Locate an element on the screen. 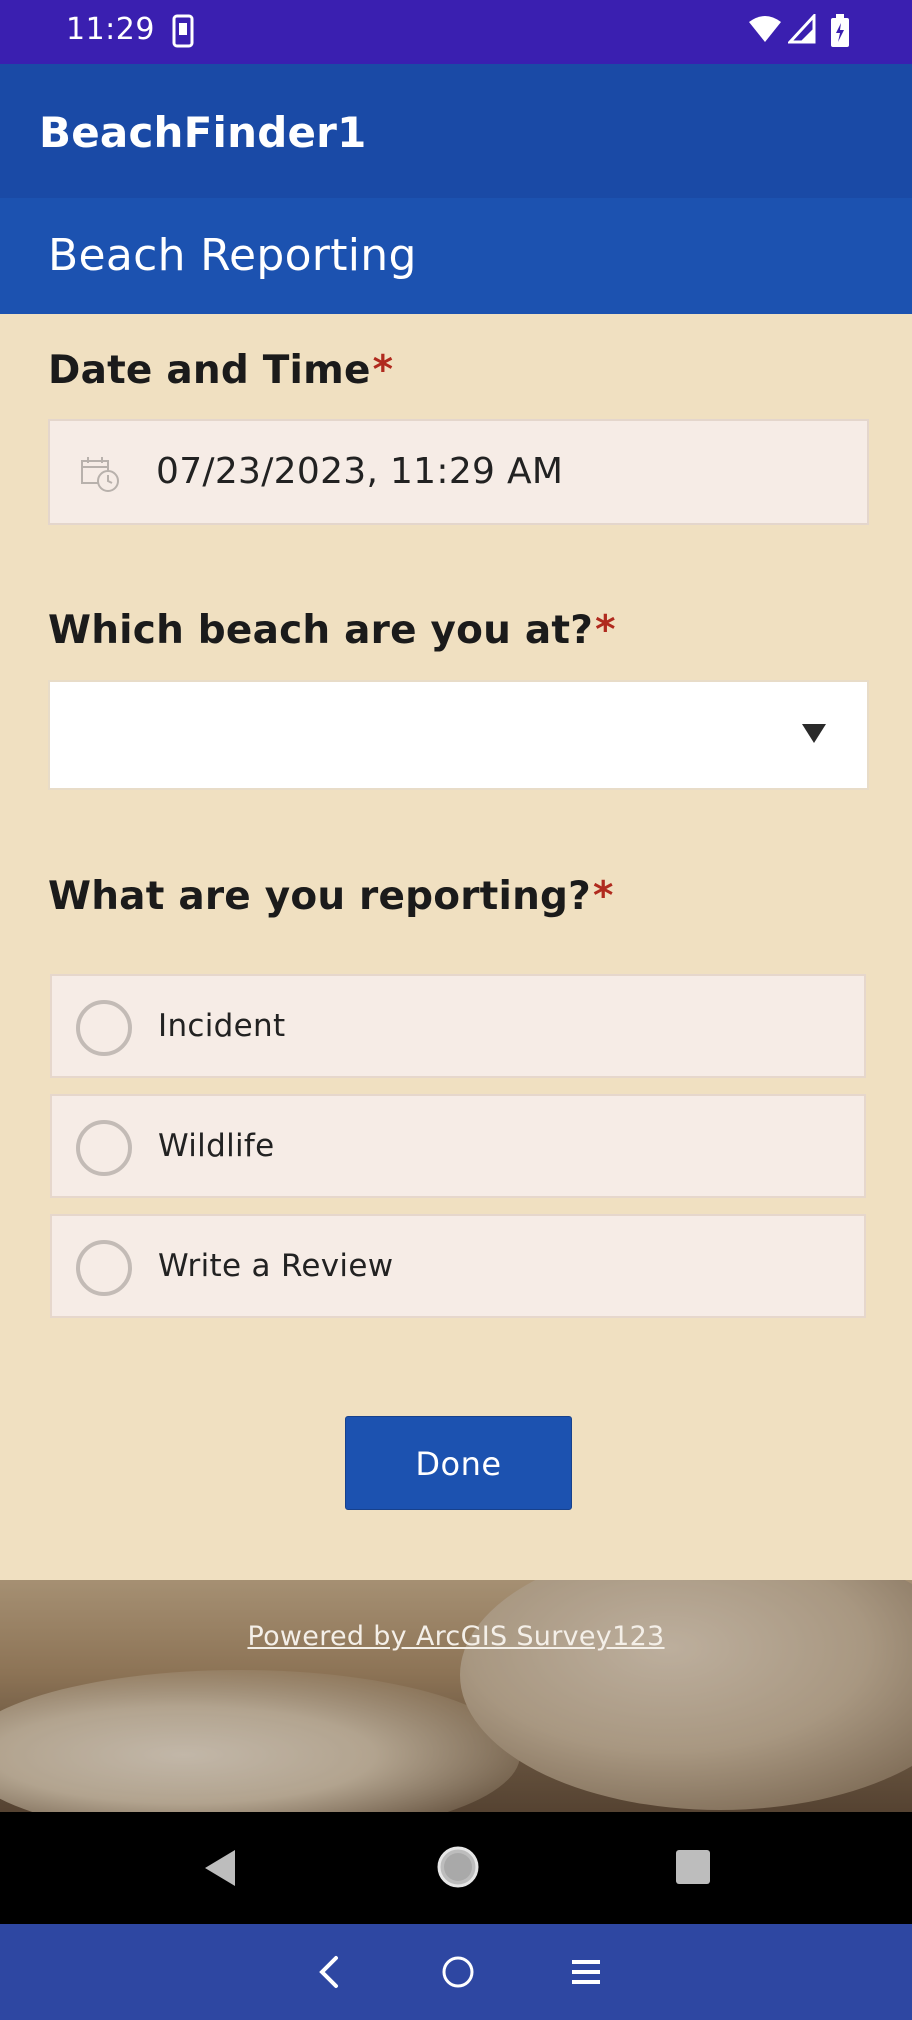 The width and height of the screenshot is (912, 2020). chevron-left-icon is located at coordinates (328, 1974).